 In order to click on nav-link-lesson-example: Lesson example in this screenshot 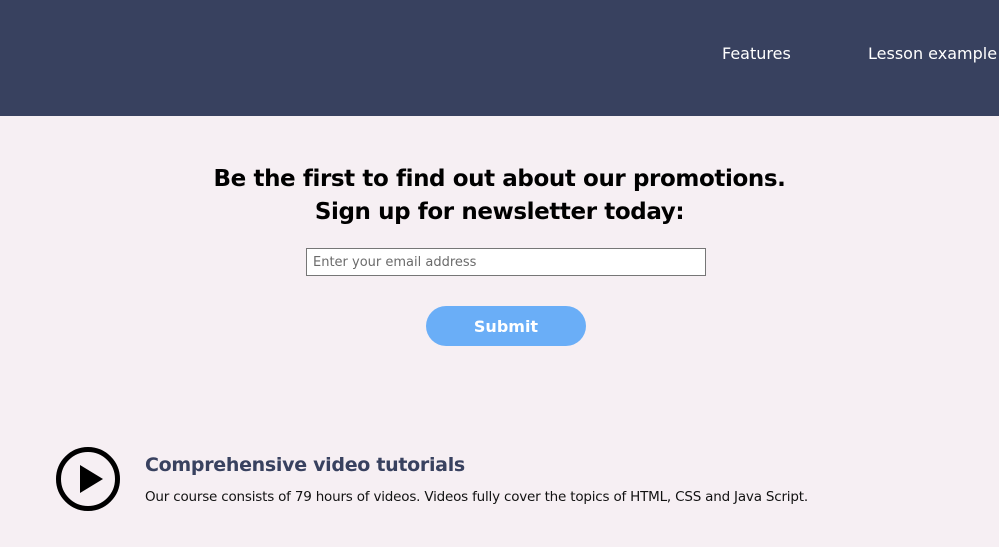, I will do `click(932, 54)`.